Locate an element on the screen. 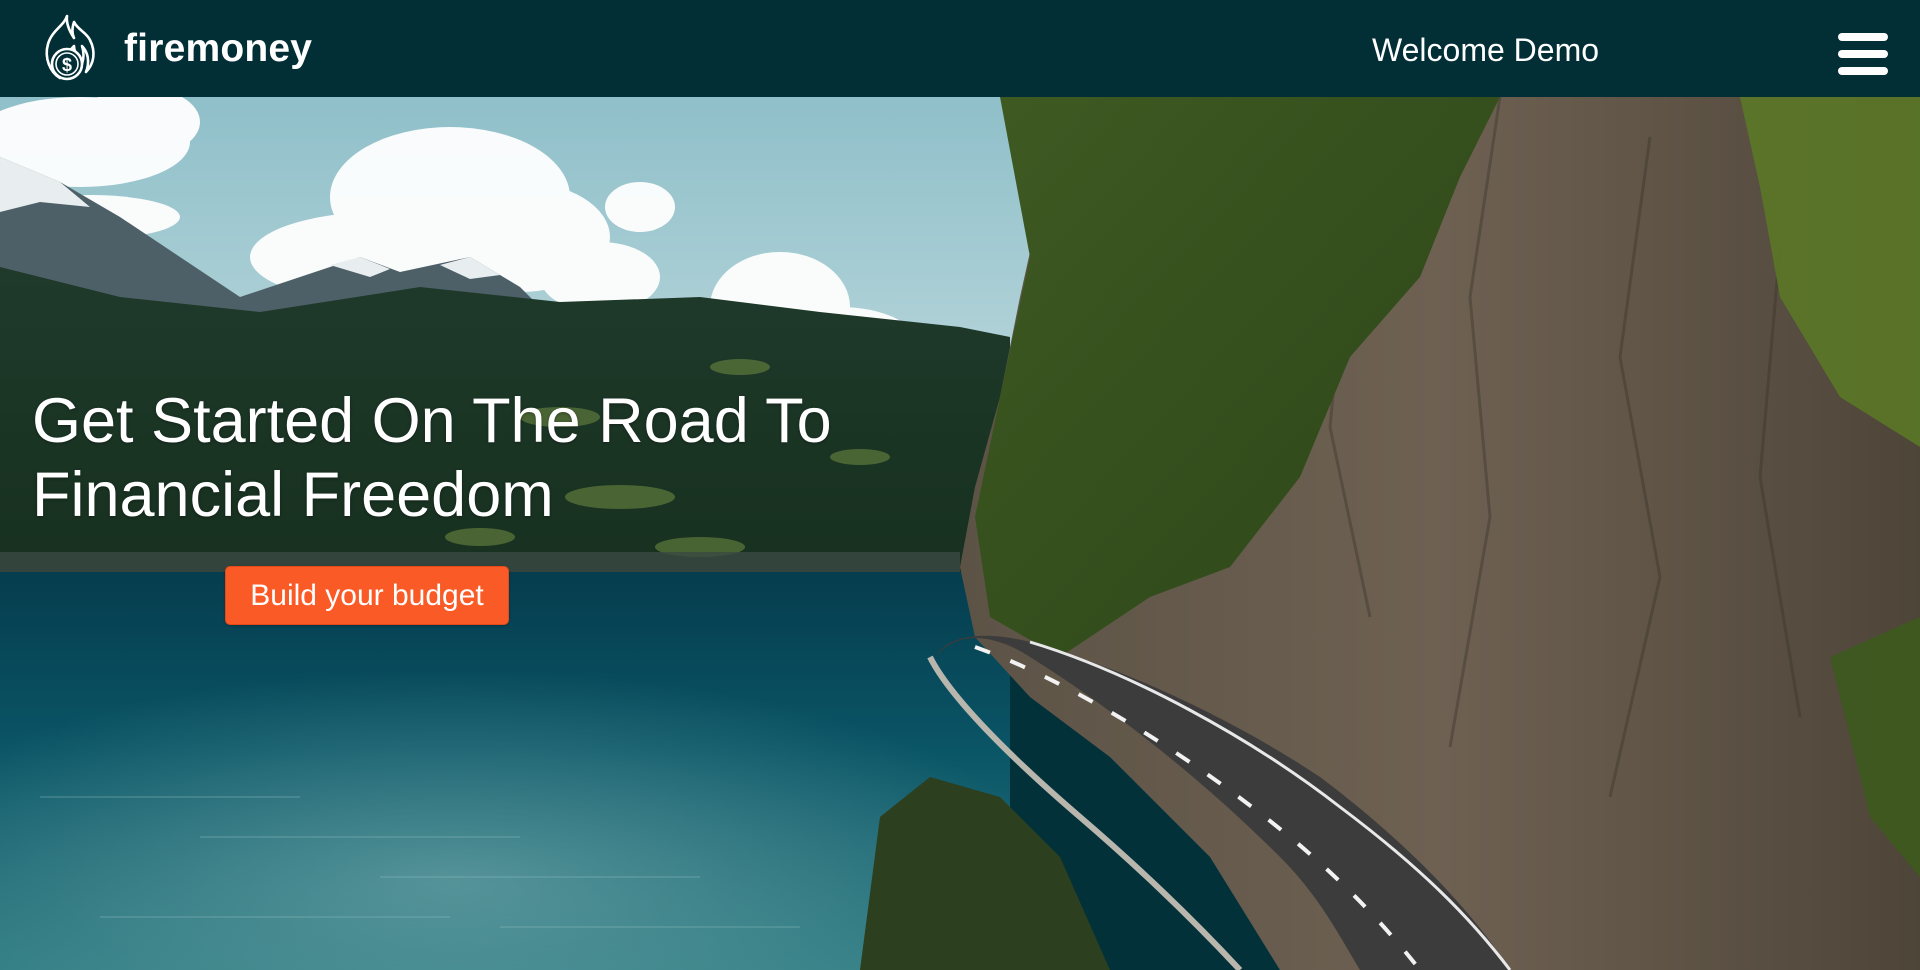 This screenshot has width=1920, height=970. hamburger-menu-icon-bar-top is located at coordinates (1863, 37).